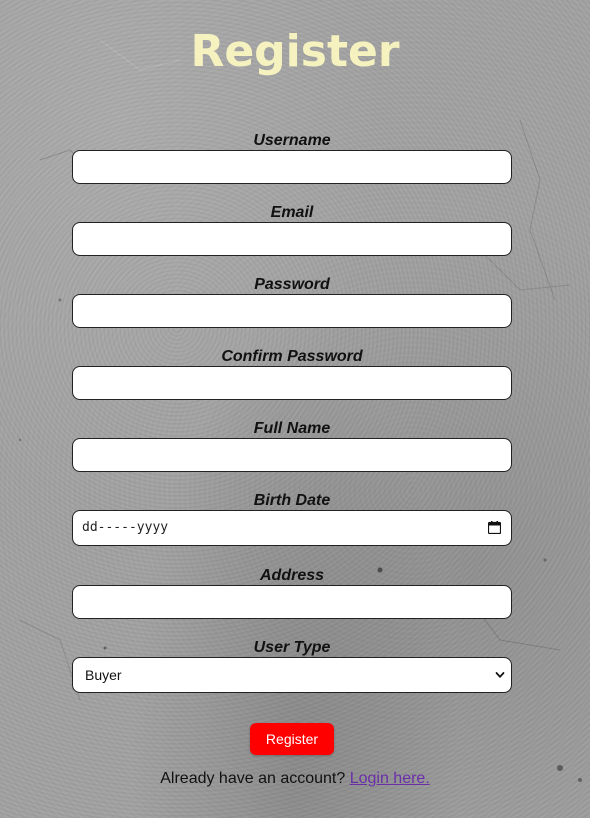 This screenshot has height=818, width=590. What do you see at coordinates (292, 284) in the screenshot?
I see `password-label: Password` at bounding box center [292, 284].